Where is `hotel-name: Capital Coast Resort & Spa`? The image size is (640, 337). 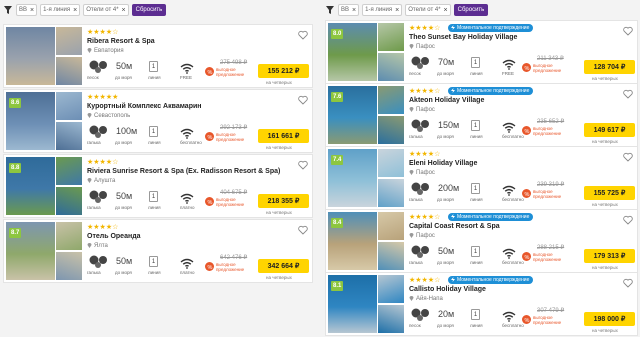 hotel-name: Capital Coast Resort & Spa is located at coordinates (454, 226).